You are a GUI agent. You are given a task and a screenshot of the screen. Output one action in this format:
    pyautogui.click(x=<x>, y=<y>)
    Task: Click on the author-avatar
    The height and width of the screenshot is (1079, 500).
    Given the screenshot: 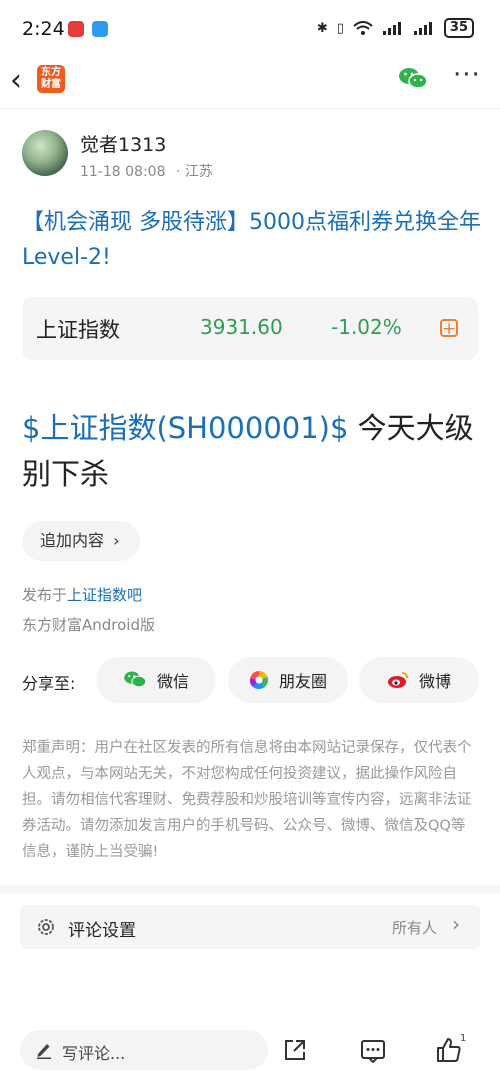 What is the action you would take?
    pyautogui.click(x=45, y=153)
    